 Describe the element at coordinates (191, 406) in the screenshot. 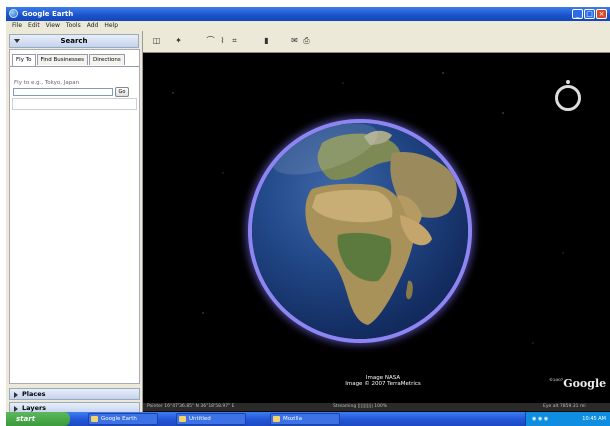

I see `pointer-coordinates: Pointer 16°47'36.85" N 36°18'58.97" E` at that location.